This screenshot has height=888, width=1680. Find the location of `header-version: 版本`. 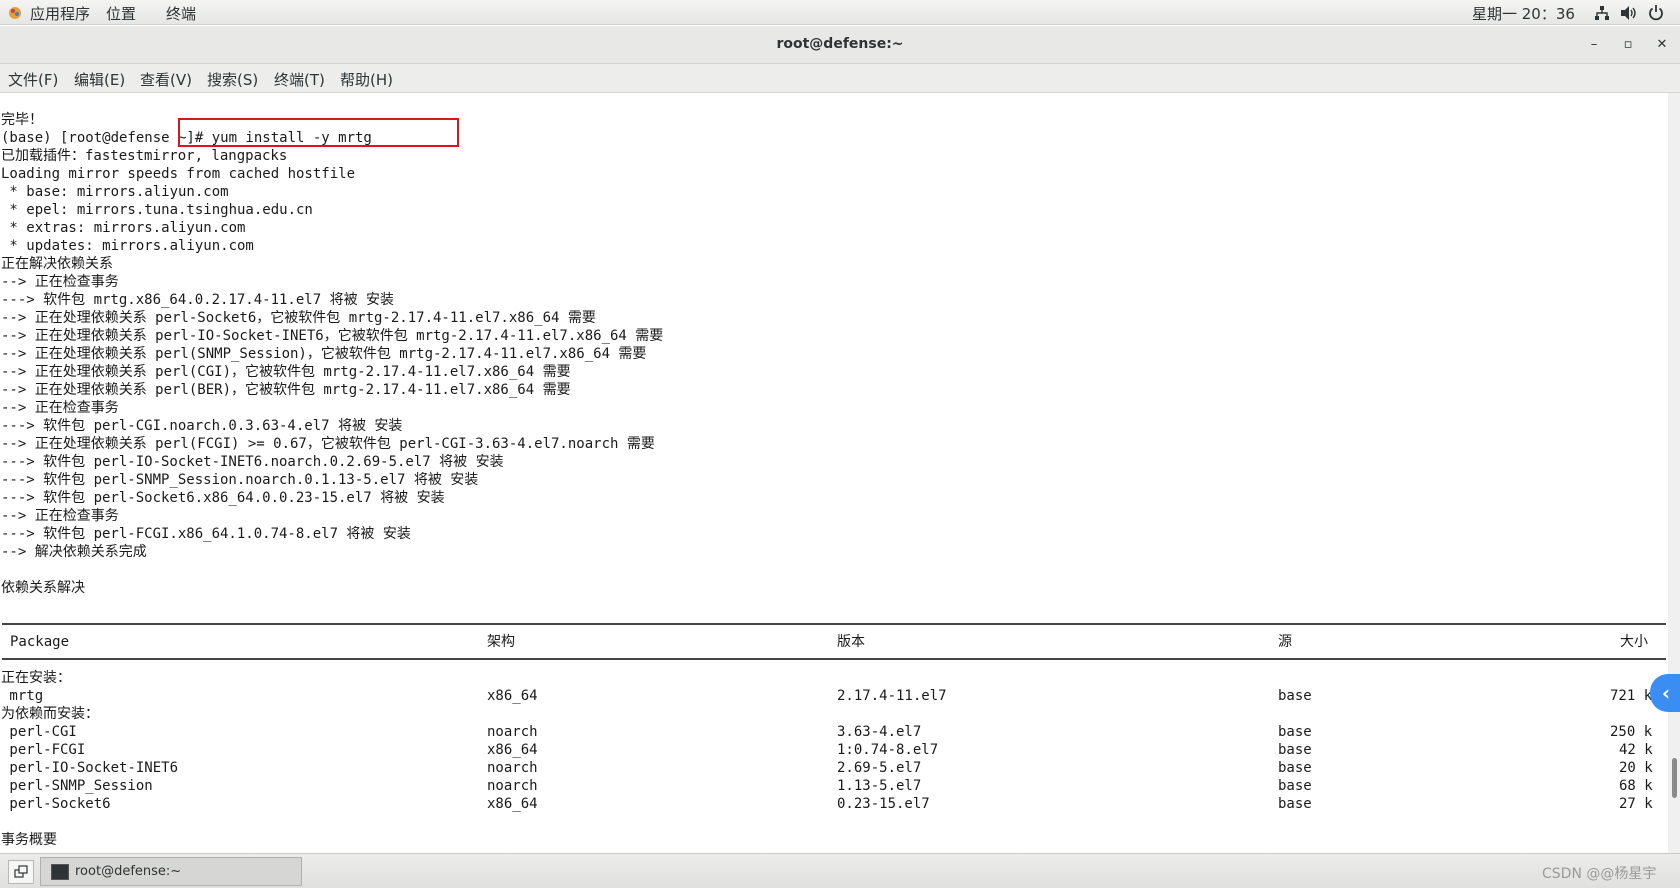

header-version: 版本 is located at coordinates (851, 642).